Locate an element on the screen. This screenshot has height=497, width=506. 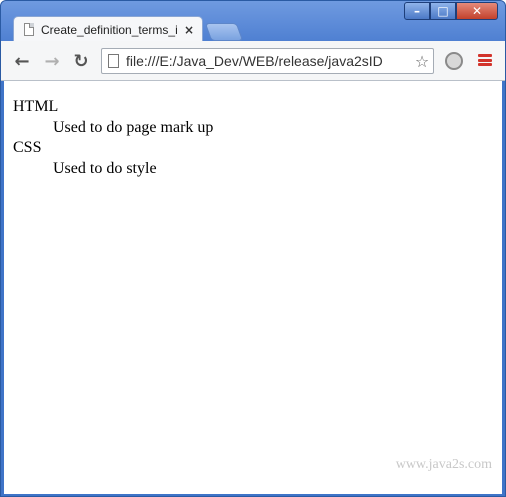
forward-button: → is located at coordinates (52, 61).